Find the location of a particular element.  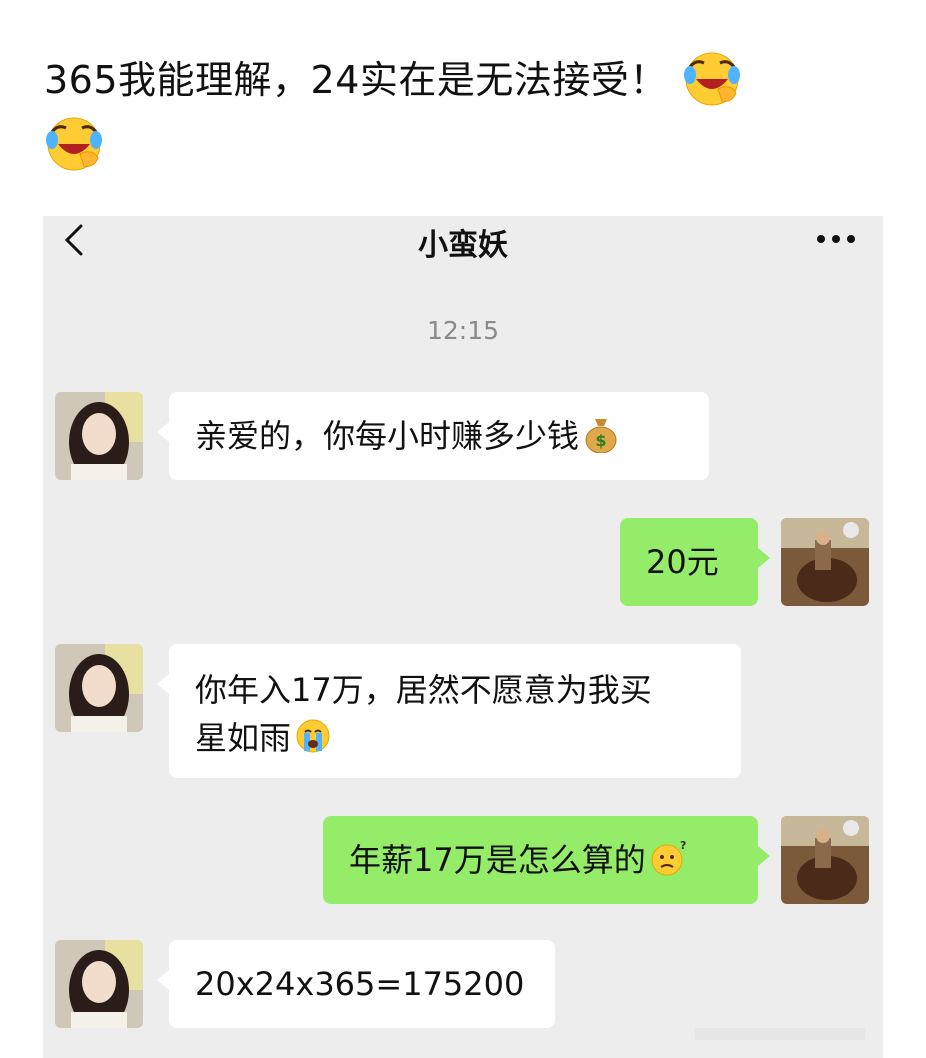

message-text: 20x24x365=175200 is located at coordinates (360, 984).